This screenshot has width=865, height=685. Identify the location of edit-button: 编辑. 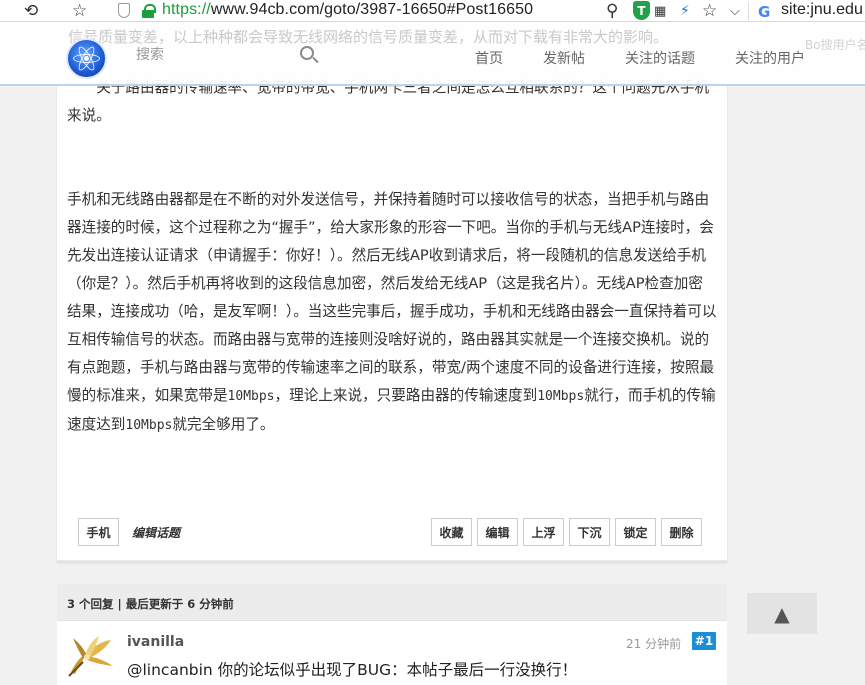
(497, 532).